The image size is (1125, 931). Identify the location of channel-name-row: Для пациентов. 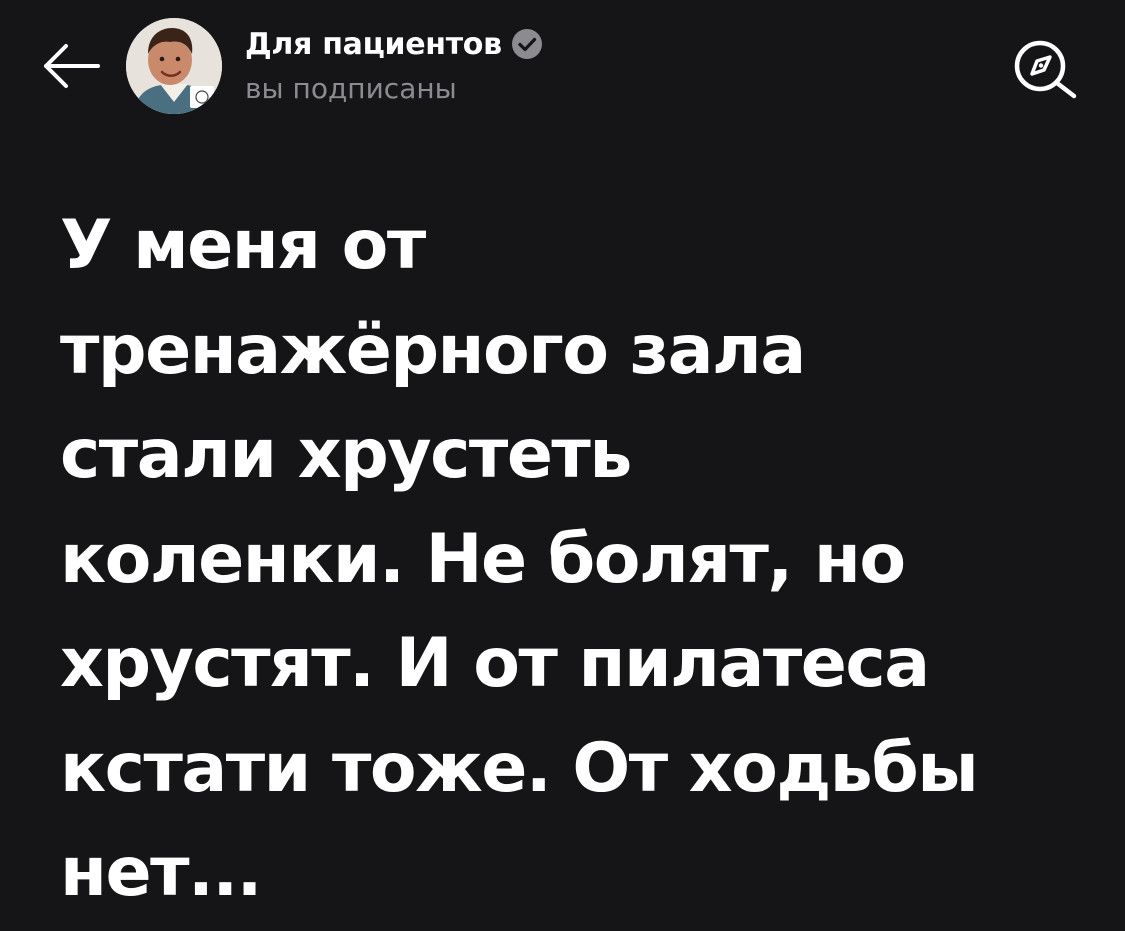
(545, 44).